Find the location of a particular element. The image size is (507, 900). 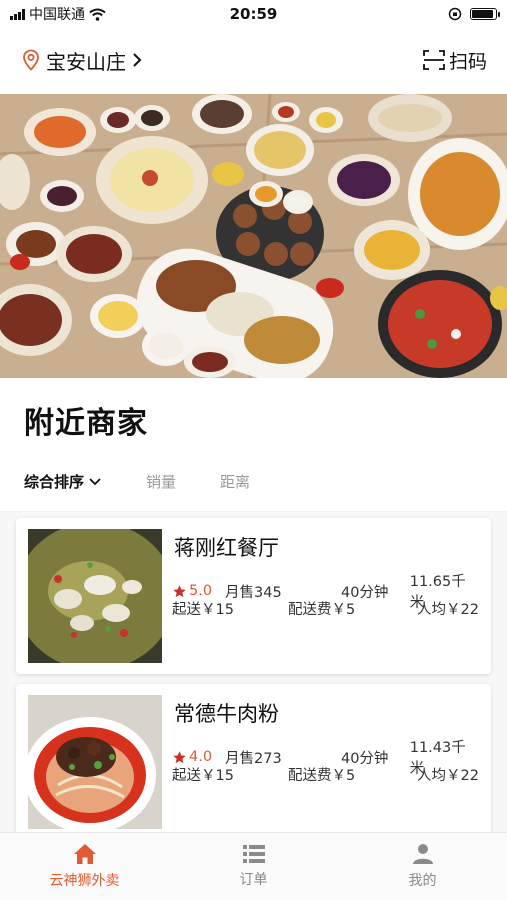

location-label: 宝安山庄 is located at coordinates (86, 61).